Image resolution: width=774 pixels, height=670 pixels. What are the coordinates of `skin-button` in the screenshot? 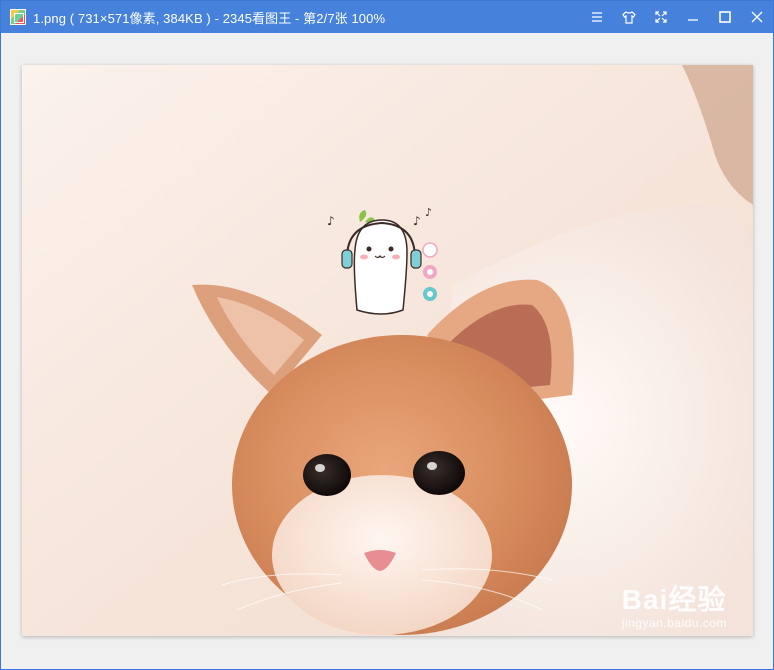 It's located at (629, 17).